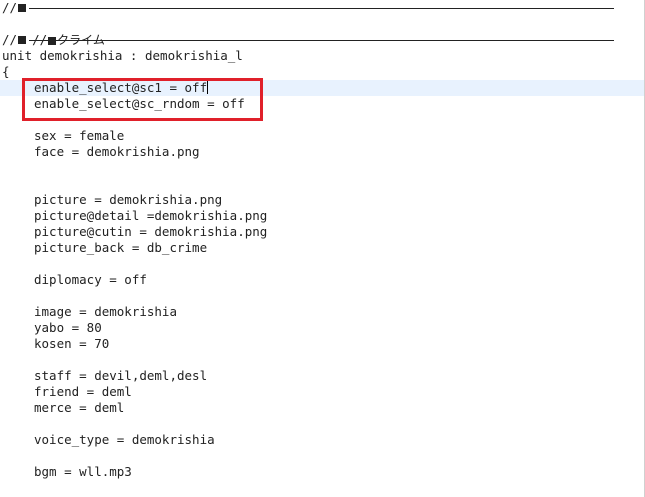 This screenshot has width=645, height=497. I want to click on code-line-picture-back: picture_back = db_crime, so click(322, 248).